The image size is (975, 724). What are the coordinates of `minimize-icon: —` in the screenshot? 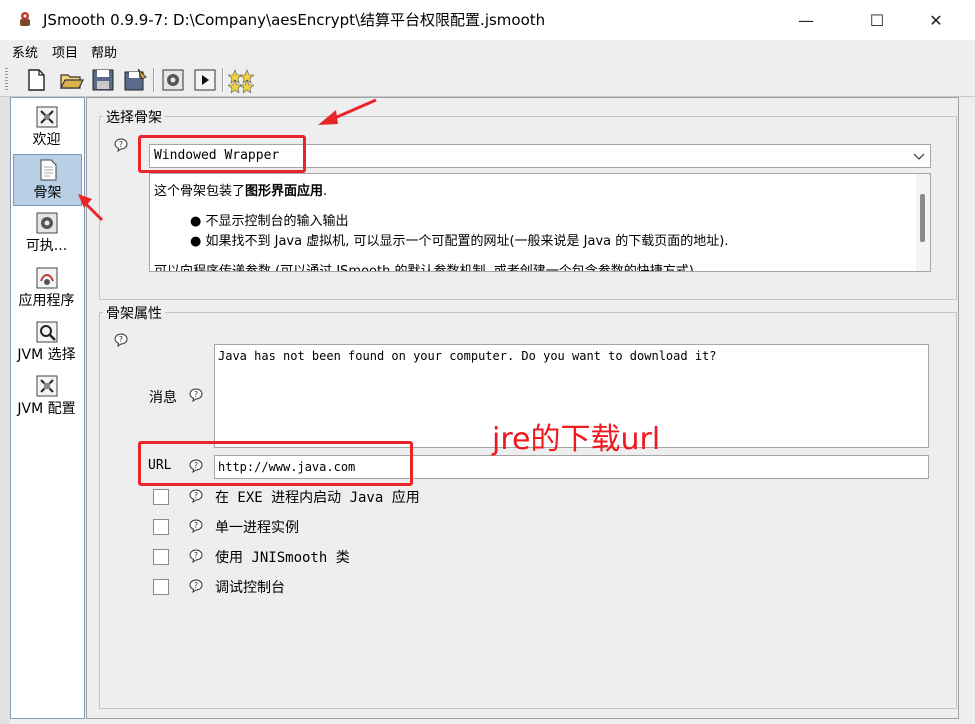 It's located at (806, 20).